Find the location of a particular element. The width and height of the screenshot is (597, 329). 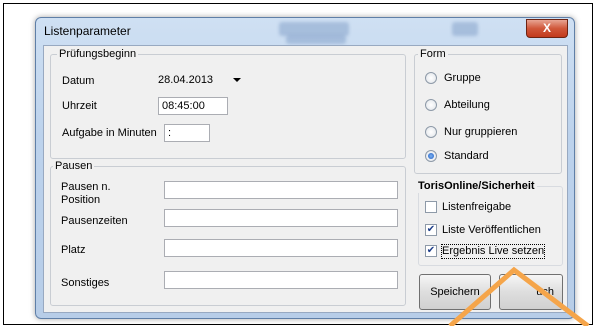

radio-nur-gruppieren-label: Nur gruppieren is located at coordinates (481, 132).